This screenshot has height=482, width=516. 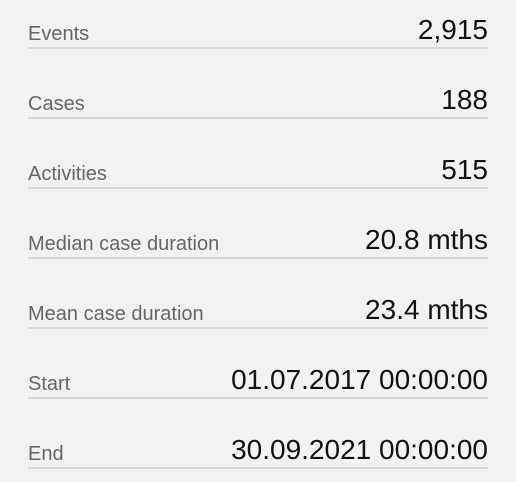 What do you see at coordinates (258, 24) in the screenshot?
I see `stat-row-events: Events 2,915` at bounding box center [258, 24].